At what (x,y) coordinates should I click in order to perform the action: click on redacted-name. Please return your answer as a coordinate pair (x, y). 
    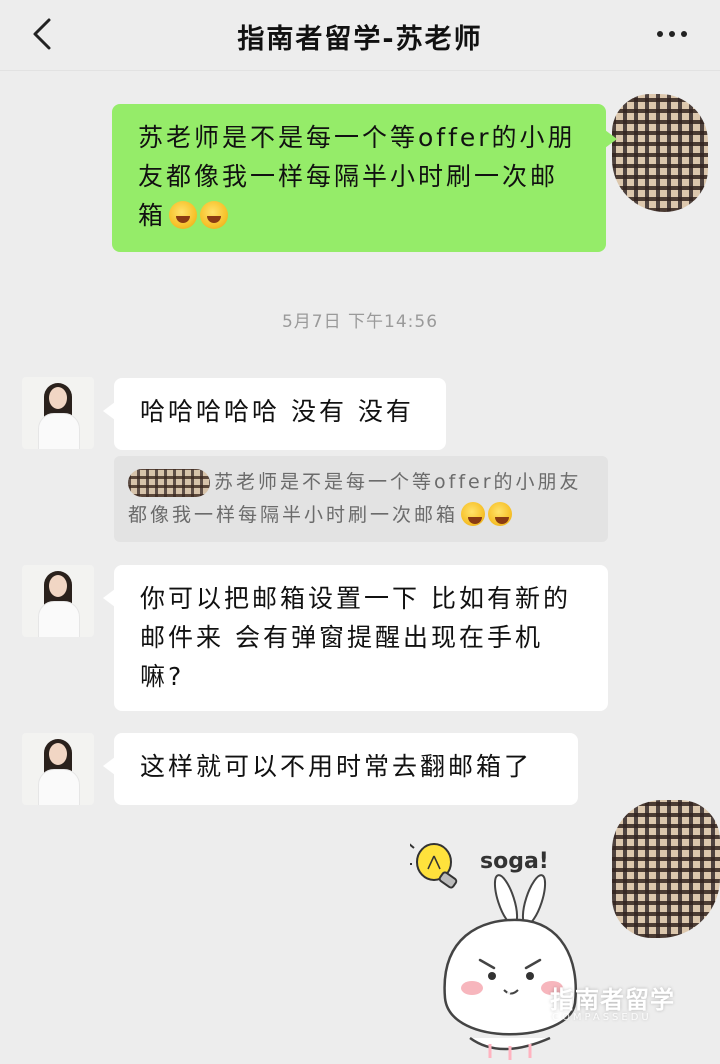
    Looking at the image, I should click on (169, 482).